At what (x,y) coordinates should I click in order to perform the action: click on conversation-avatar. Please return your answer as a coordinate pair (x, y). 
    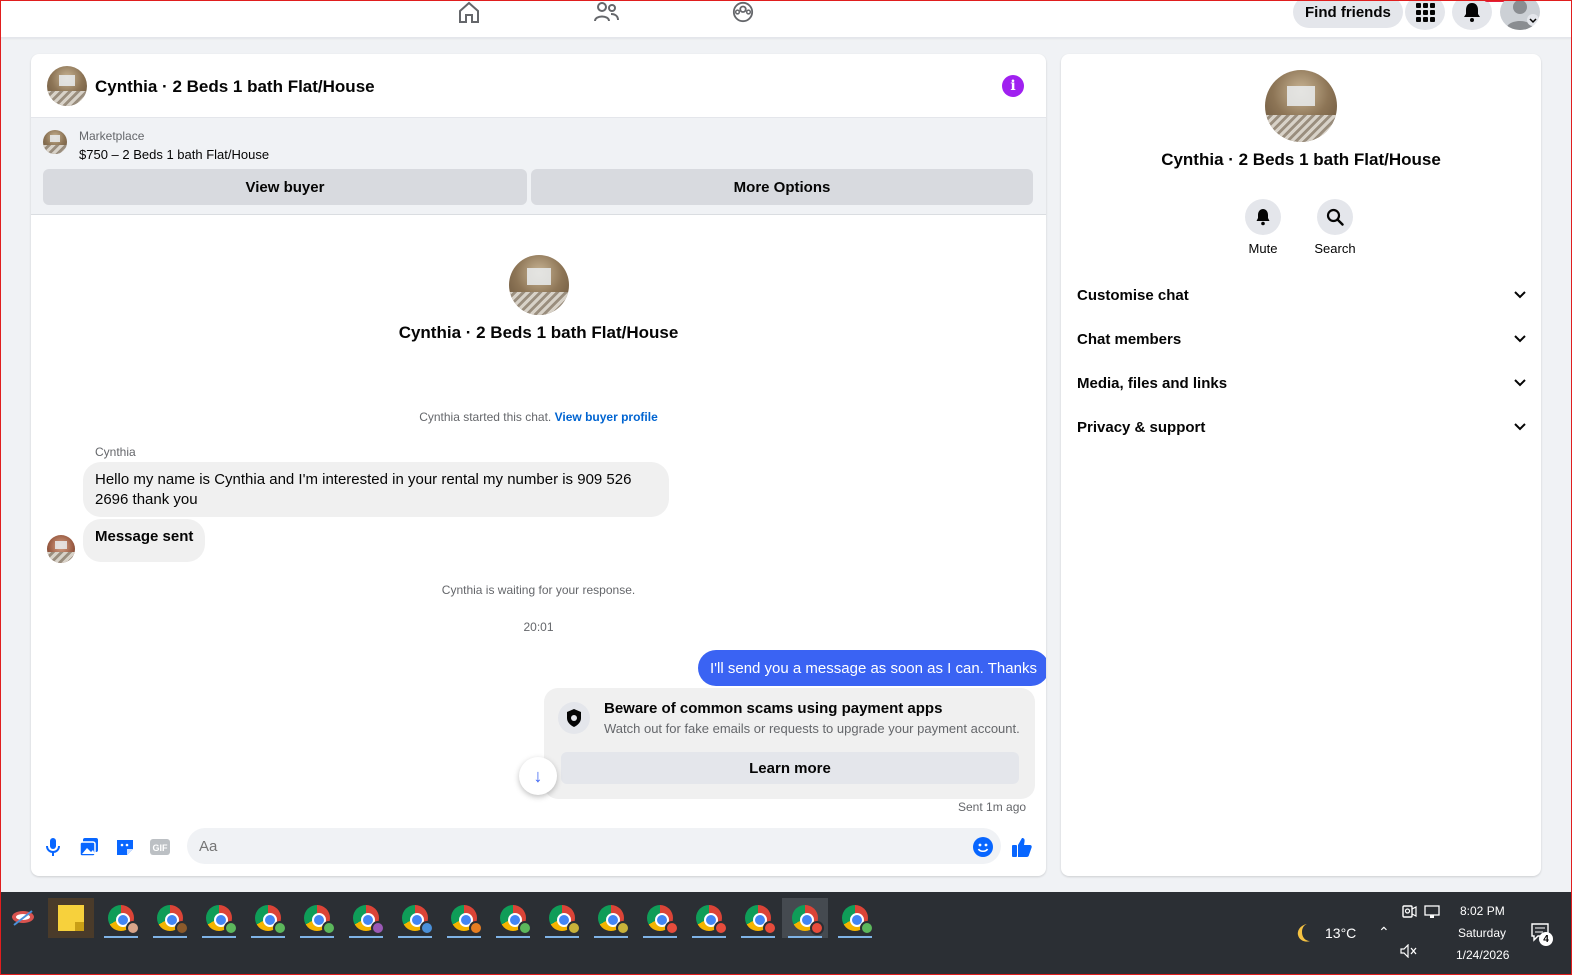
    Looking at the image, I should click on (539, 285).